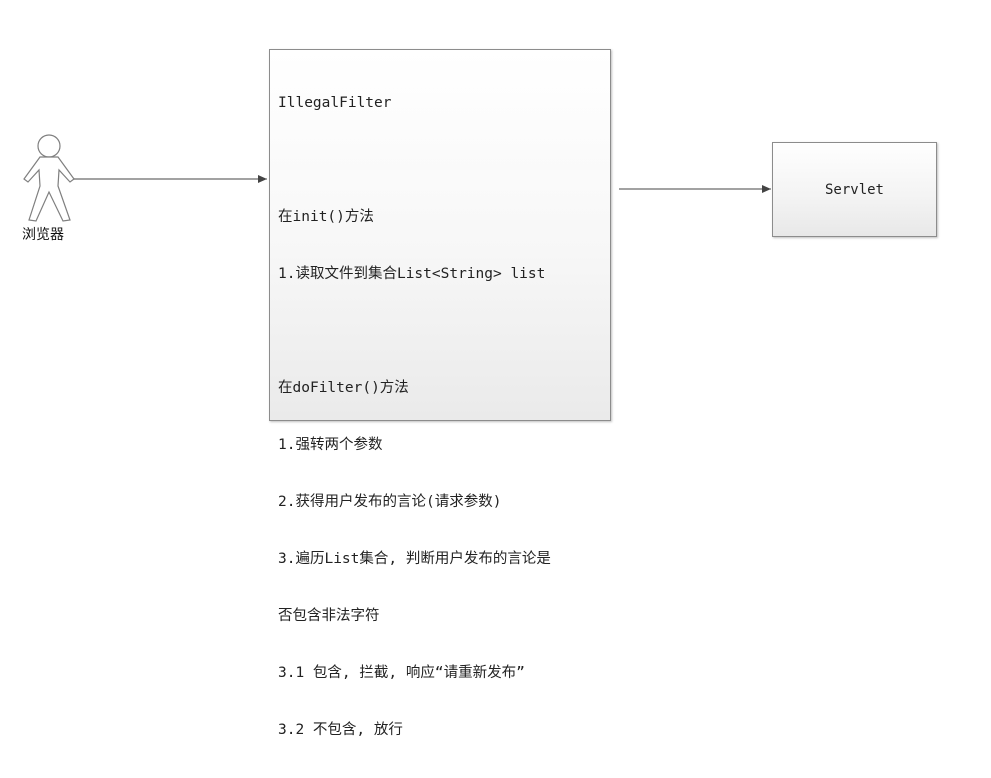 The height and width of the screenshot is (778, 991). Describe the element at coordinates (390, 502) in the screenshot. I see `filter-line: 2.获得用户发布的言论(请求参数)` at that location.